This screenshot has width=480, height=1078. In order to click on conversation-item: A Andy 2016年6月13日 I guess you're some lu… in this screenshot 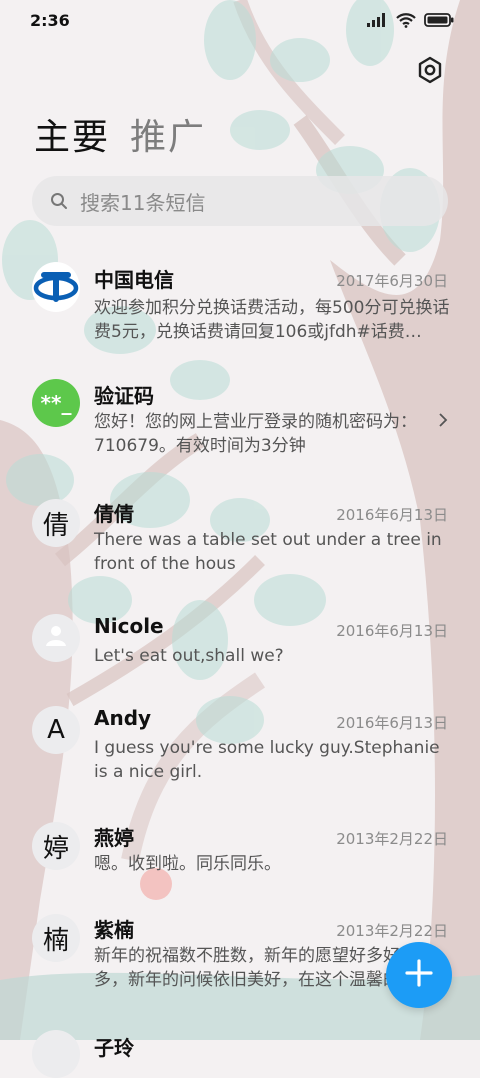, I will do `click(240, 761)`.